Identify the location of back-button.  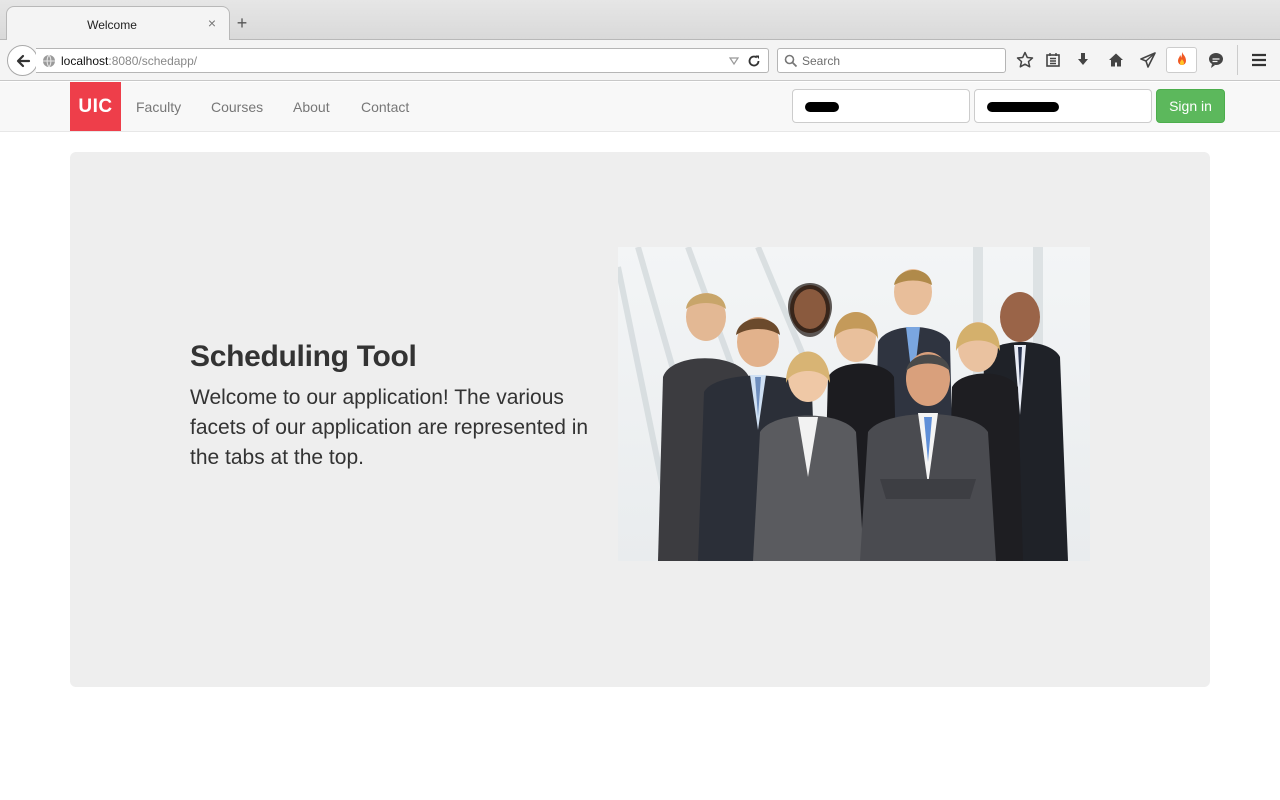
(22, 60).